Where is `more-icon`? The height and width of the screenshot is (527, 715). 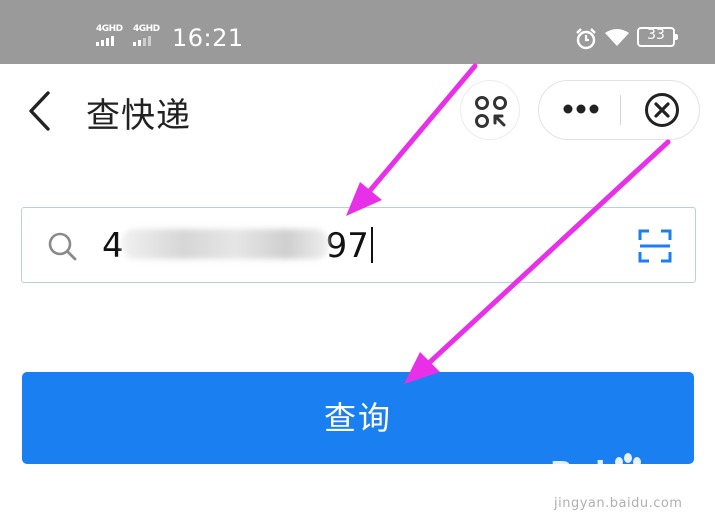 more-icon is located at coordinates (581, 109).